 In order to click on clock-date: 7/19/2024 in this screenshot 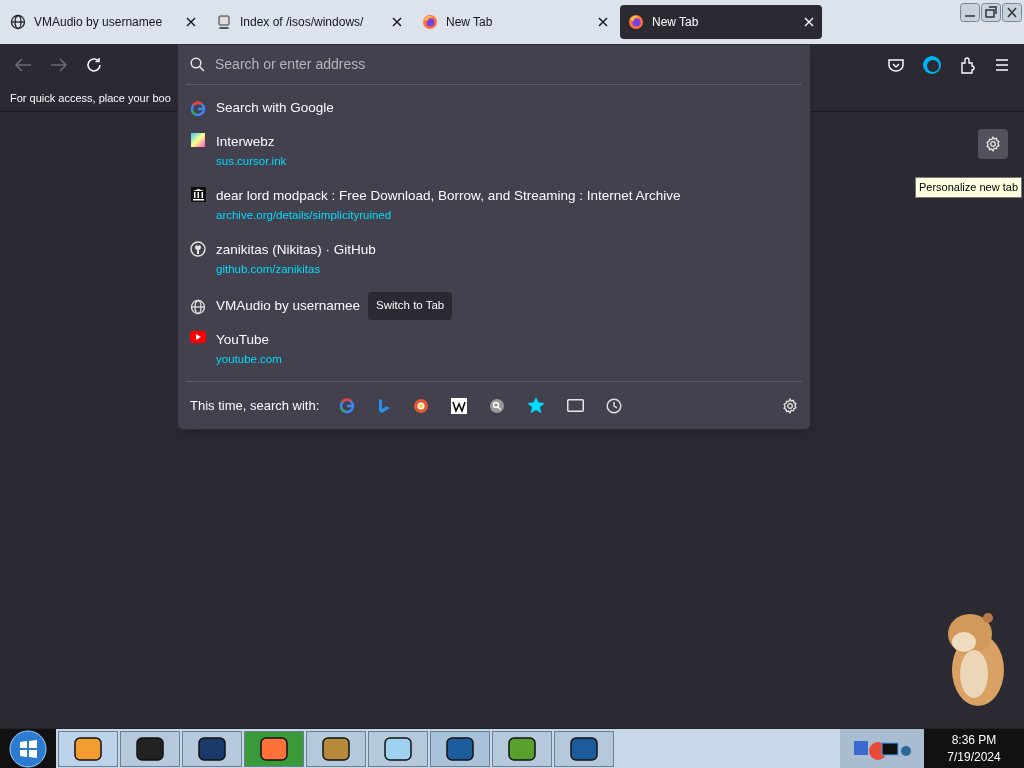, I will do `click(974, 757)`.